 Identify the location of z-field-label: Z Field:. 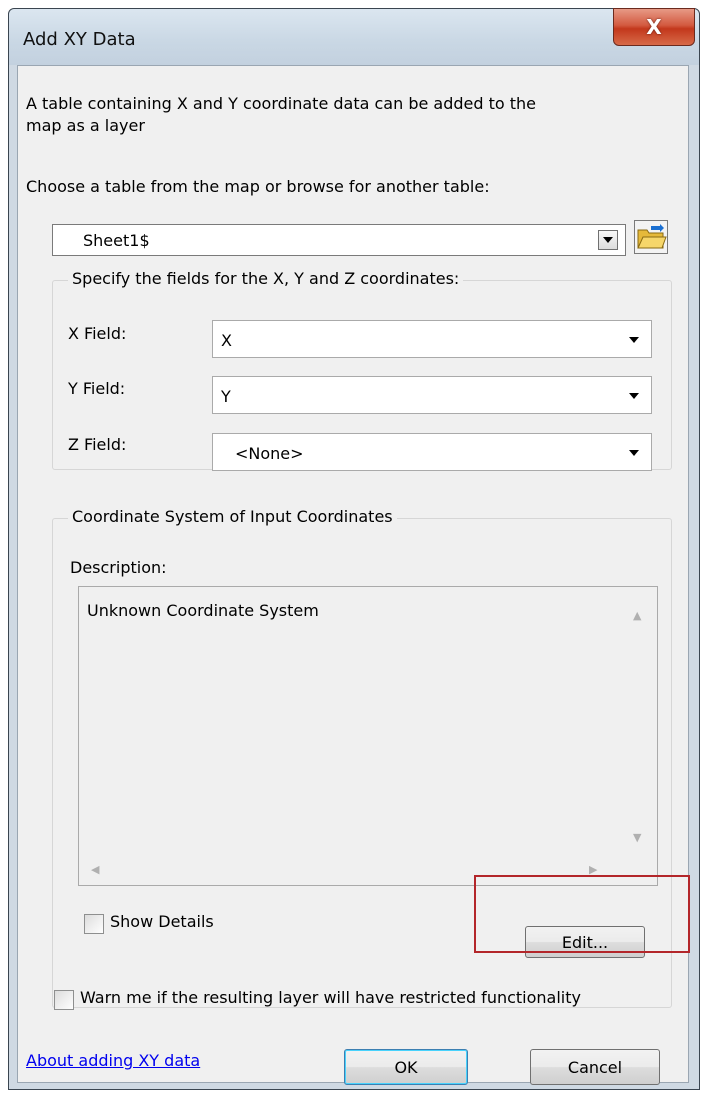
(97, 444).